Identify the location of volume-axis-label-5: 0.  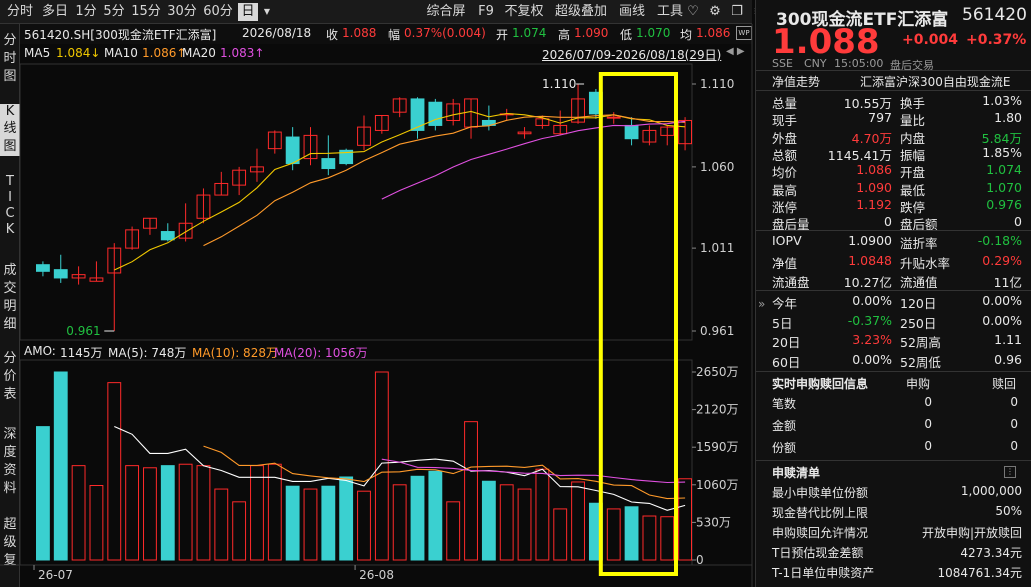
(700, 560).